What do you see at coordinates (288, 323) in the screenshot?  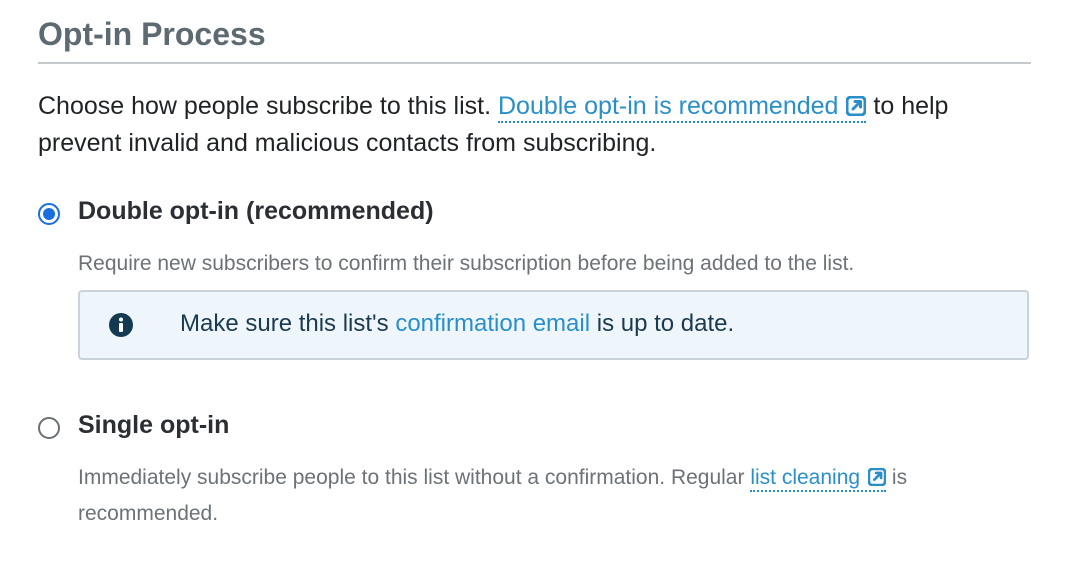 I see `notice-text-start: Make sure this list's` at bounding box center [288, 323].